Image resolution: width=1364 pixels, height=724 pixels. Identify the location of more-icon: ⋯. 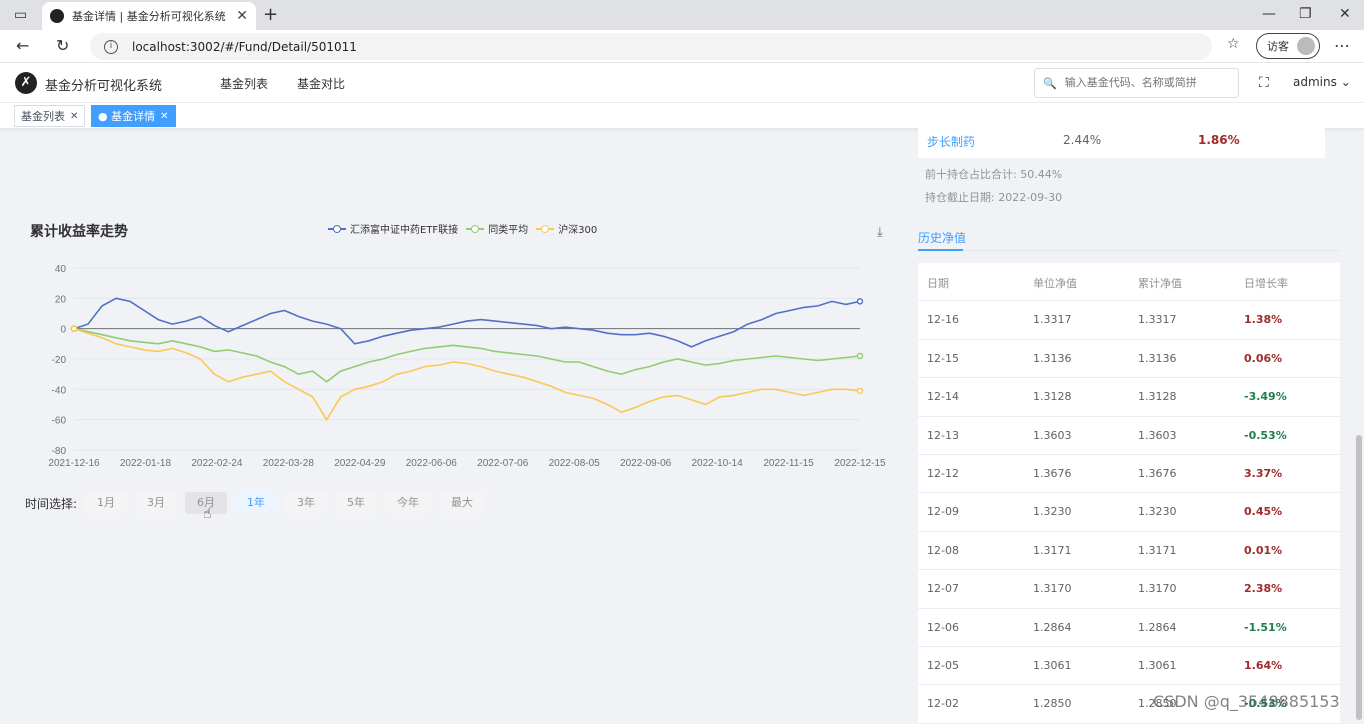
(1342, 45).